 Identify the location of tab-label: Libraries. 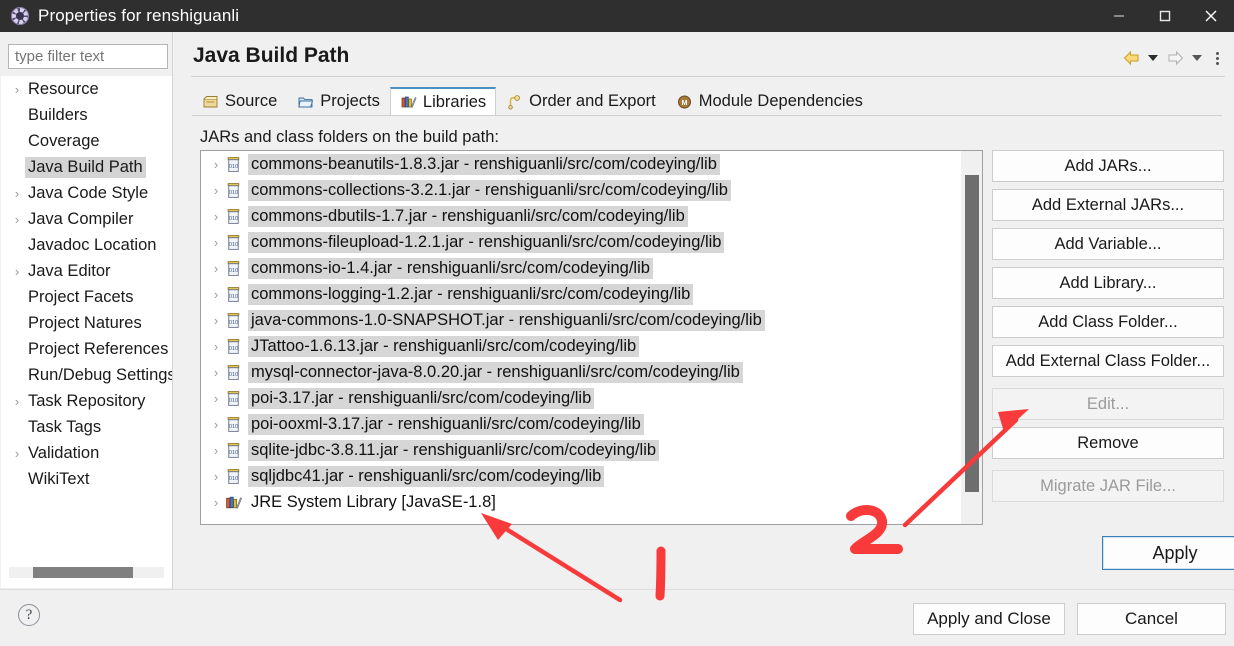
(454, 101).